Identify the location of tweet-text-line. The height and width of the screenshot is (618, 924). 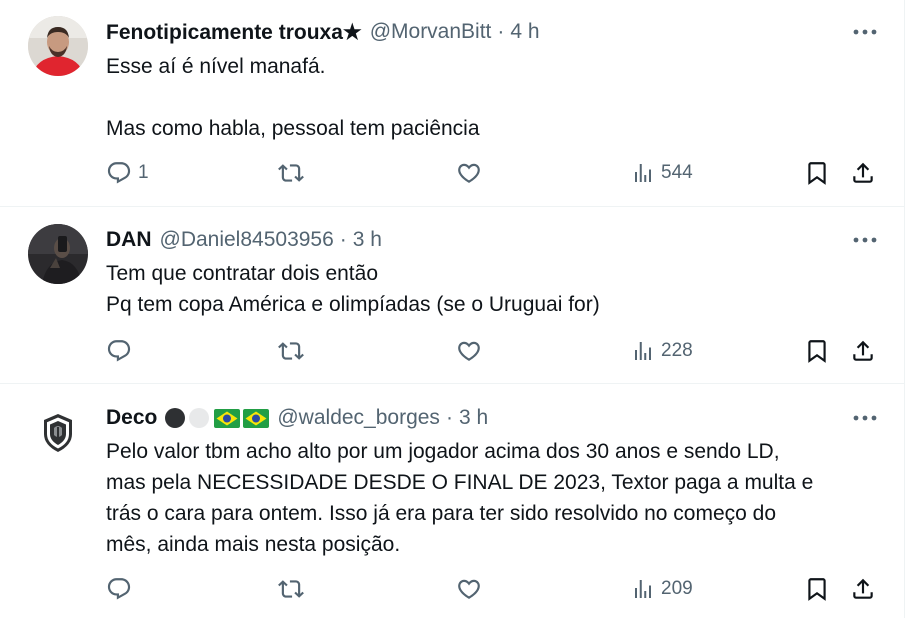
(486, 97).